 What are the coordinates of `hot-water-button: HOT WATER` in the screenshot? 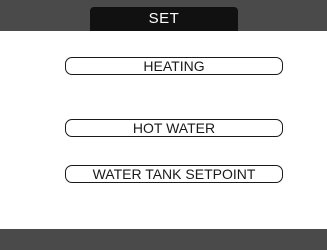 It's located at (174, 128).